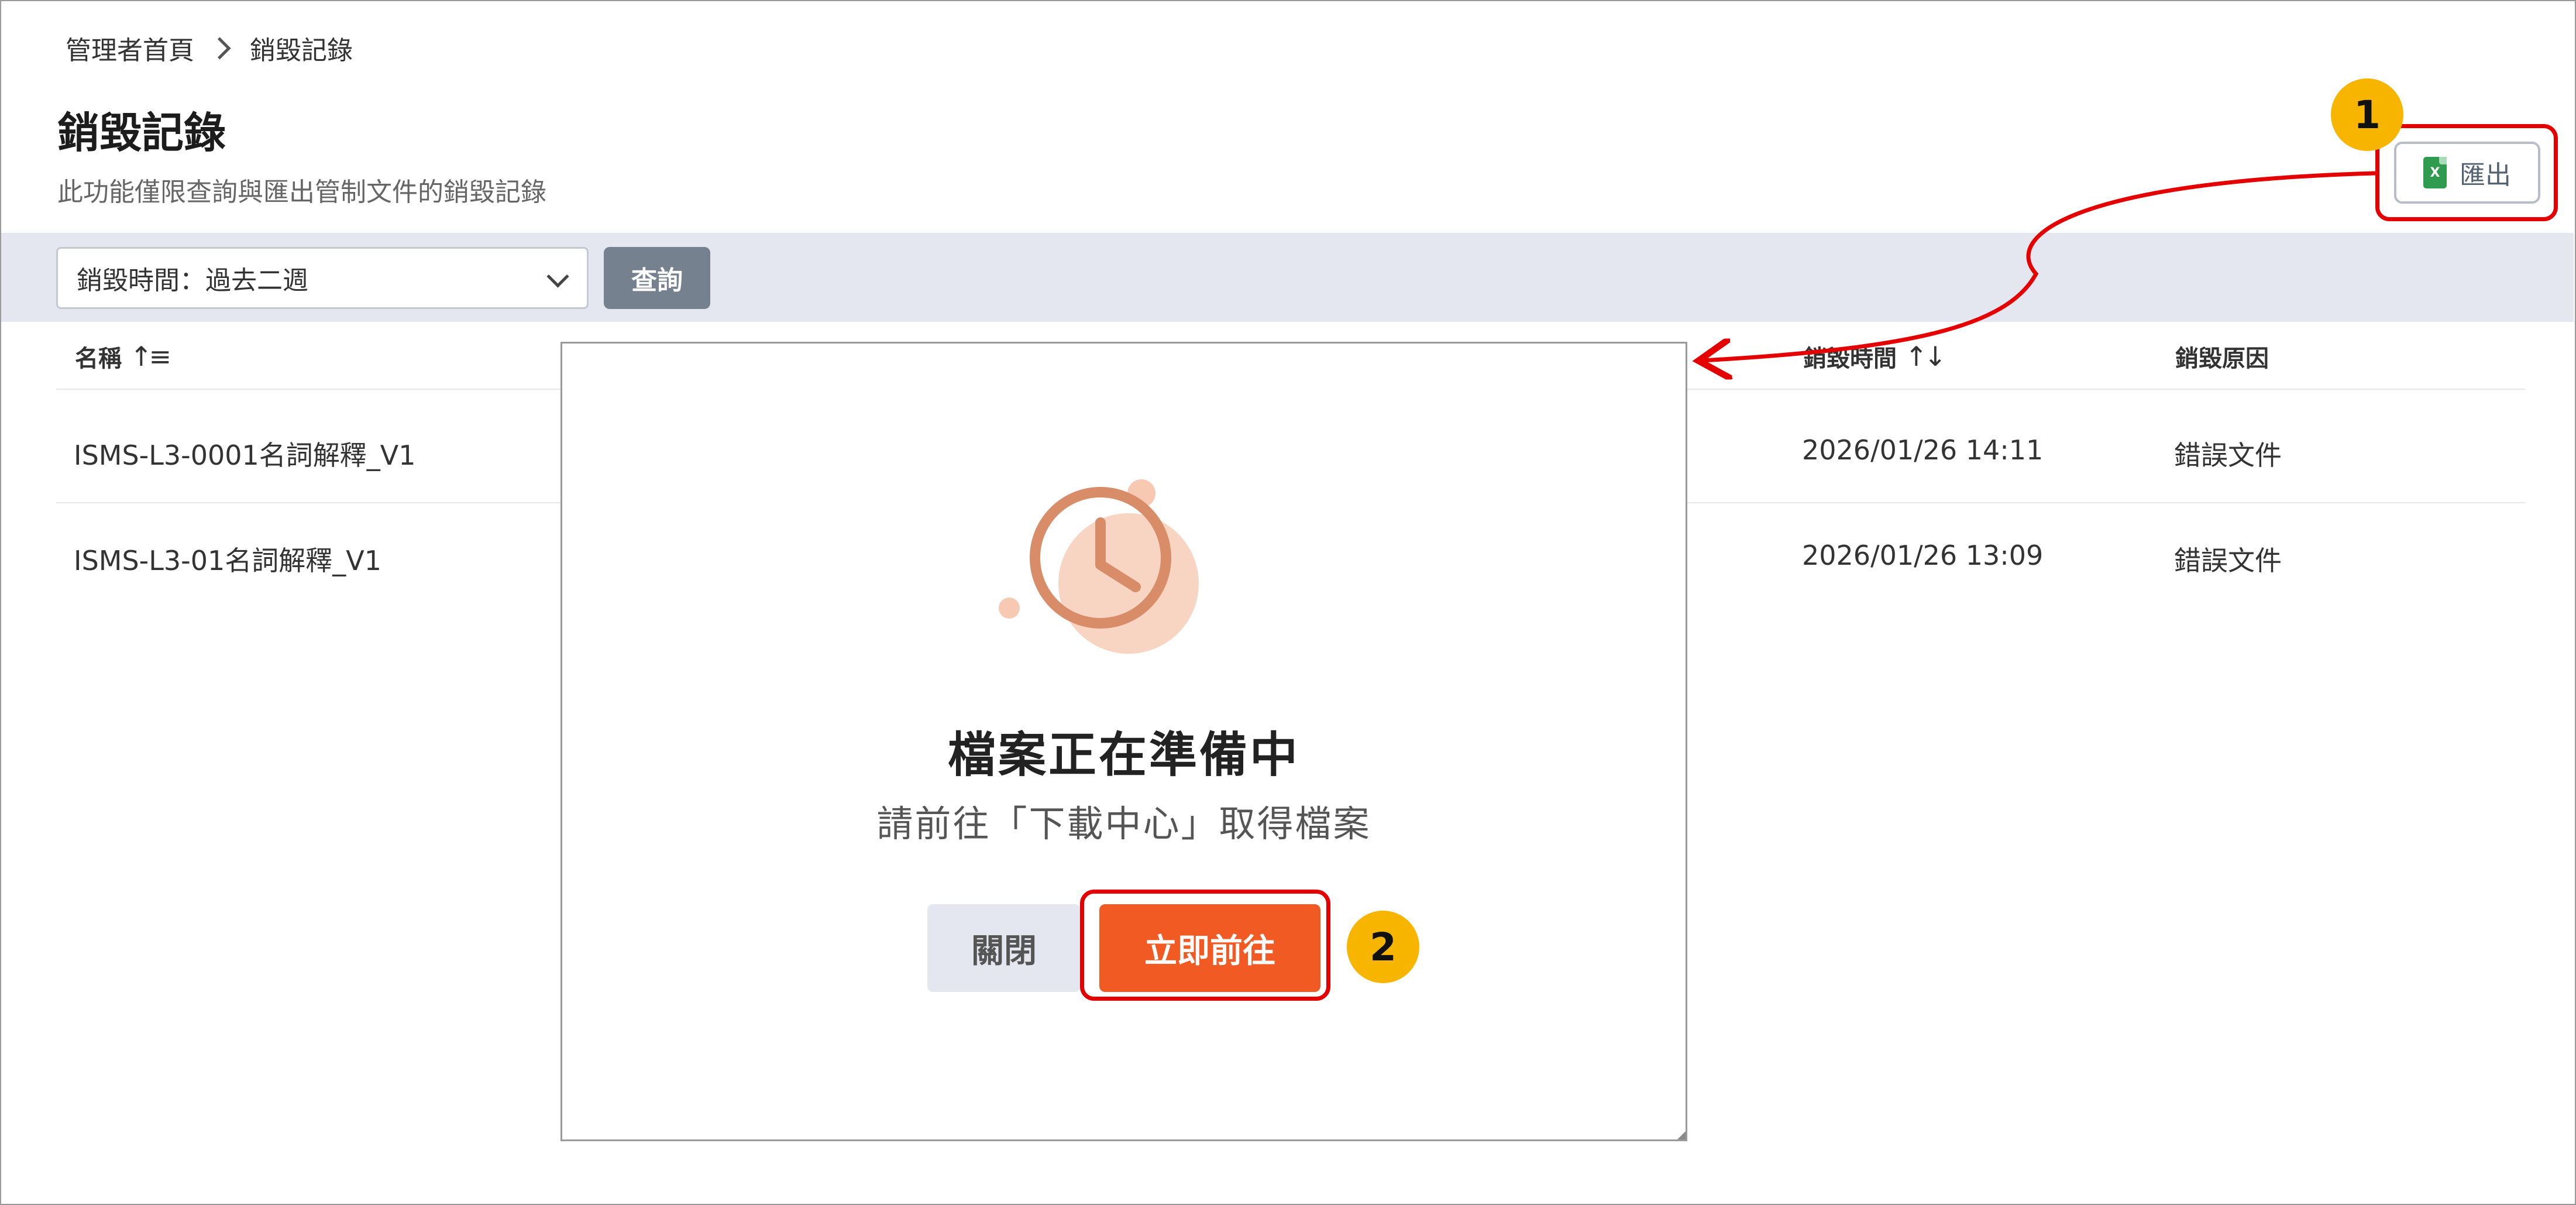  I want to click on highlight-box-export, so click(2467, 172).